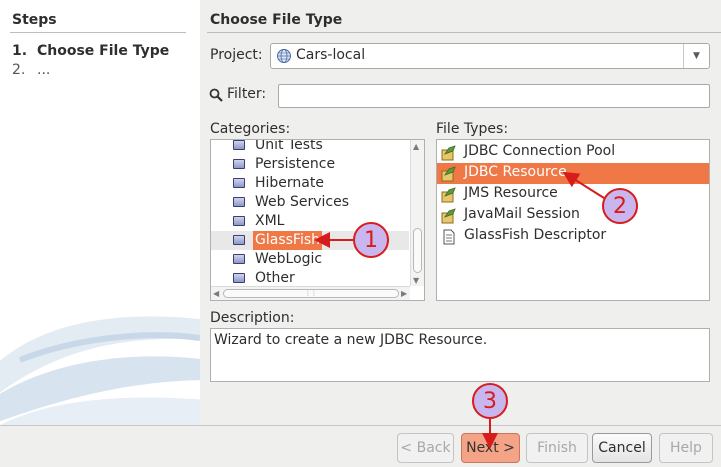 The width and height of the screenshot is (721, 467). Describe the element at coordinates (573, 194) in the screenshot. I see `file-type-item: JMS Resource` at that location.